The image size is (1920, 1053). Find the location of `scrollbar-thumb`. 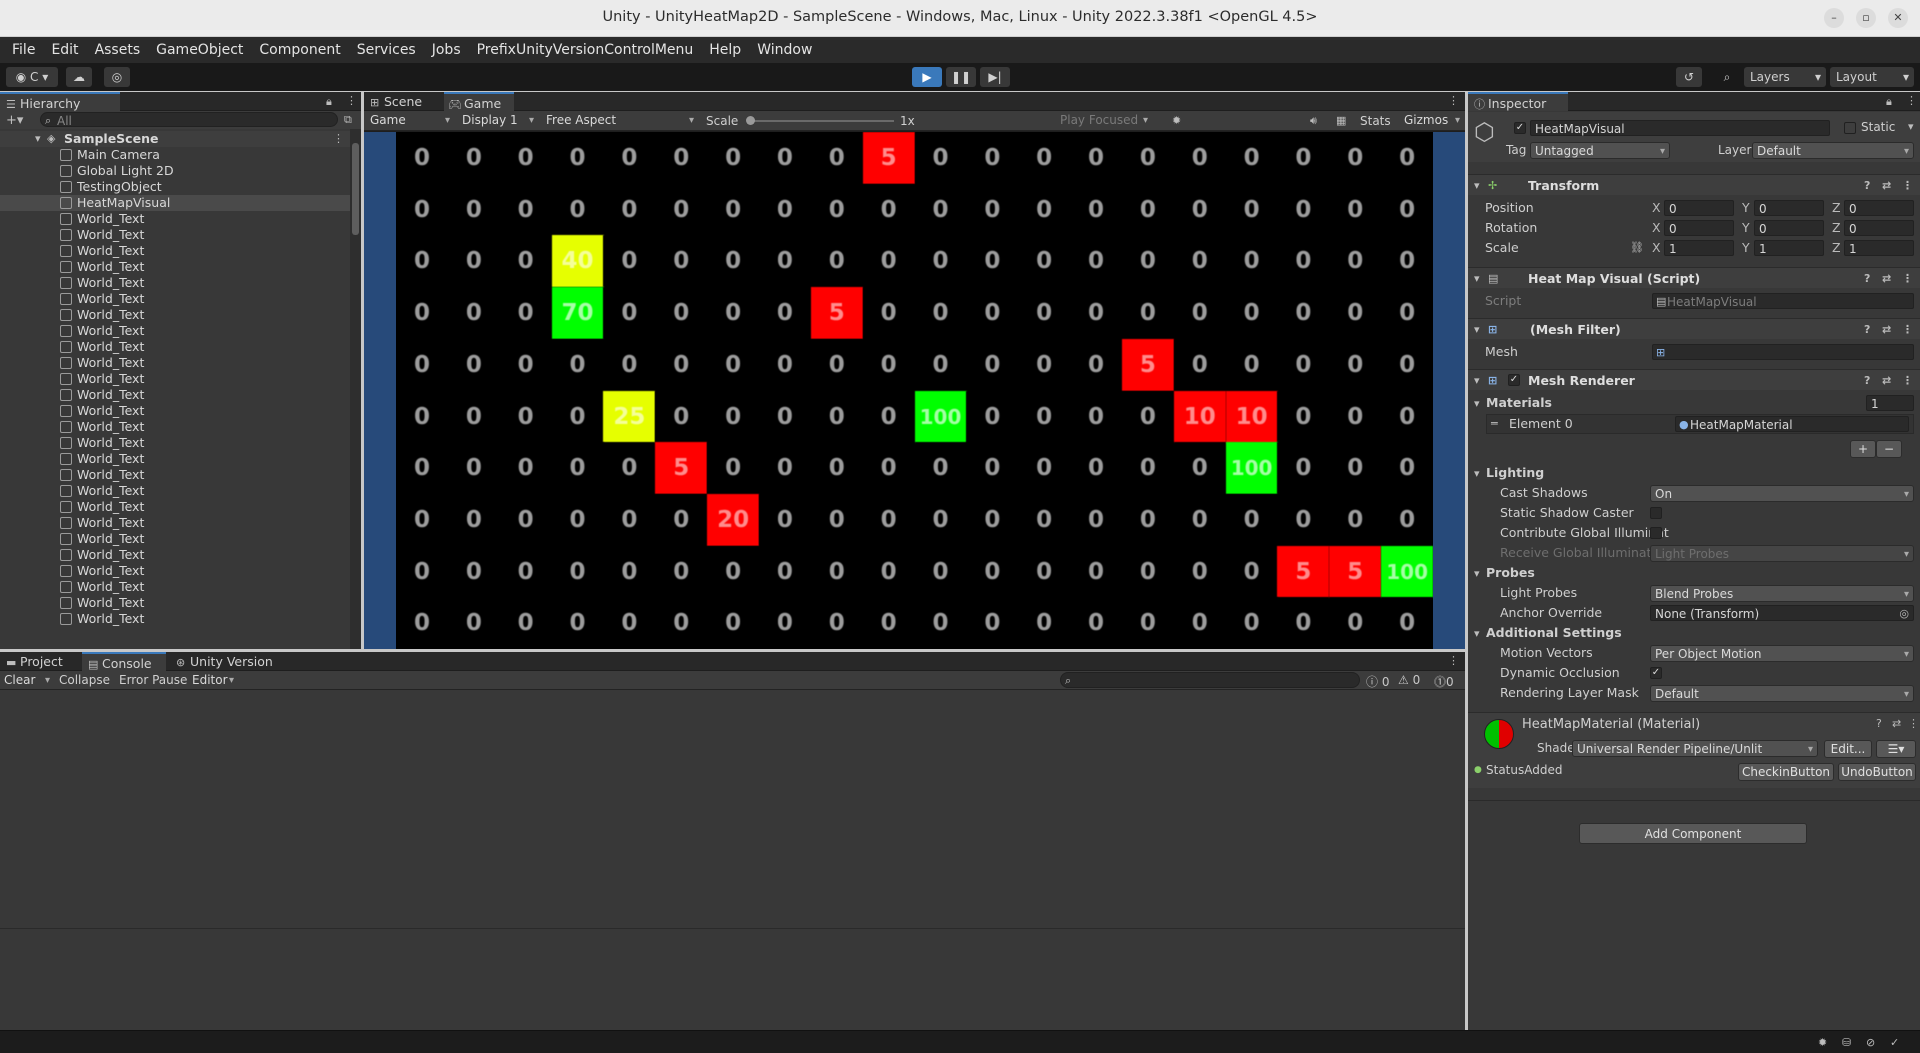

scrollbar-thumb is located at coordinates (355, 189).